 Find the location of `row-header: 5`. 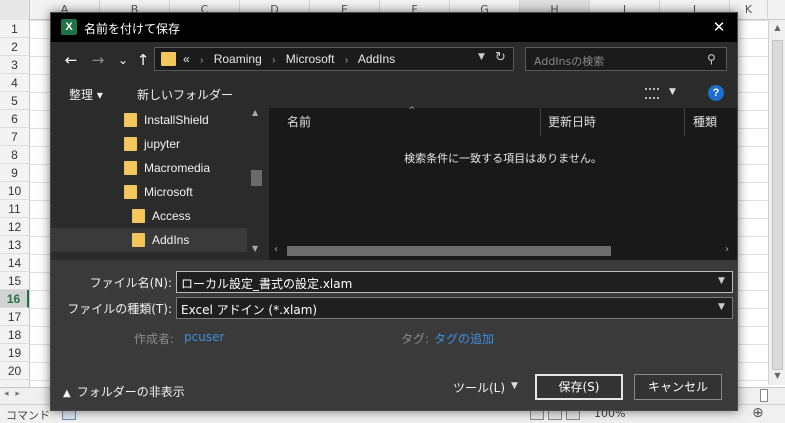

row-header: 5 is located at coordinates (14, 101).